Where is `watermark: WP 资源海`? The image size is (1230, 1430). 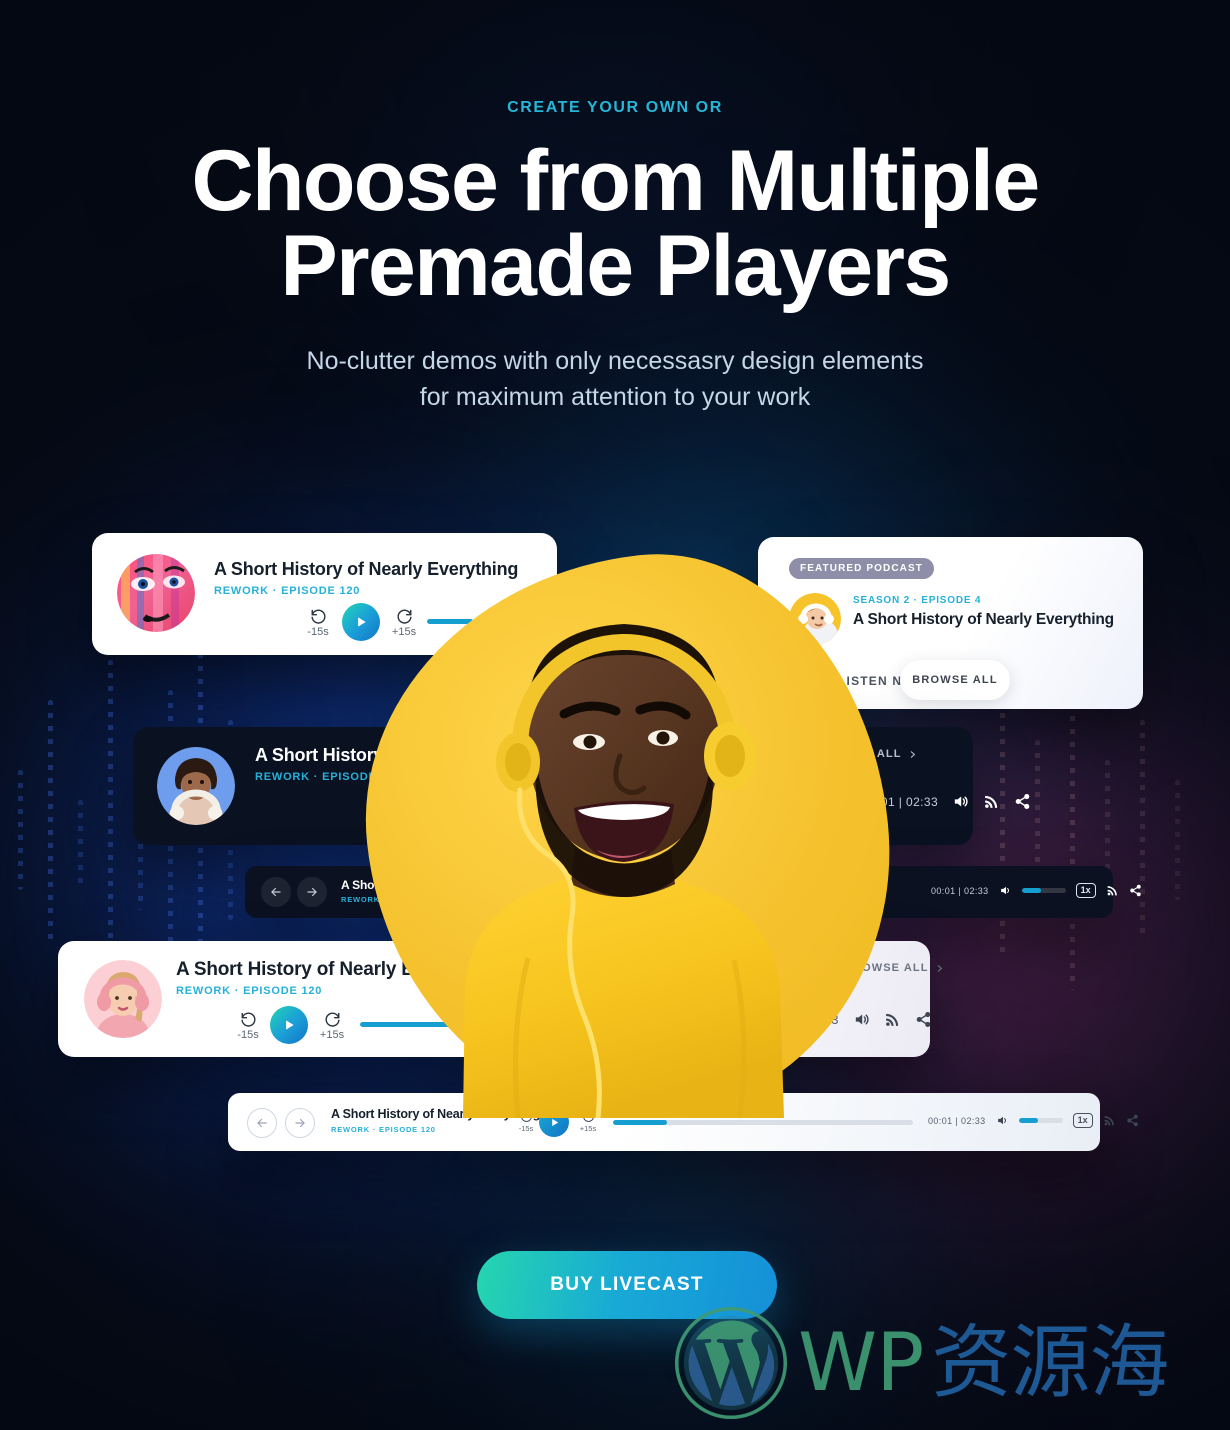 watermark: WP 资源海 is located at coordinates (920, 1363).